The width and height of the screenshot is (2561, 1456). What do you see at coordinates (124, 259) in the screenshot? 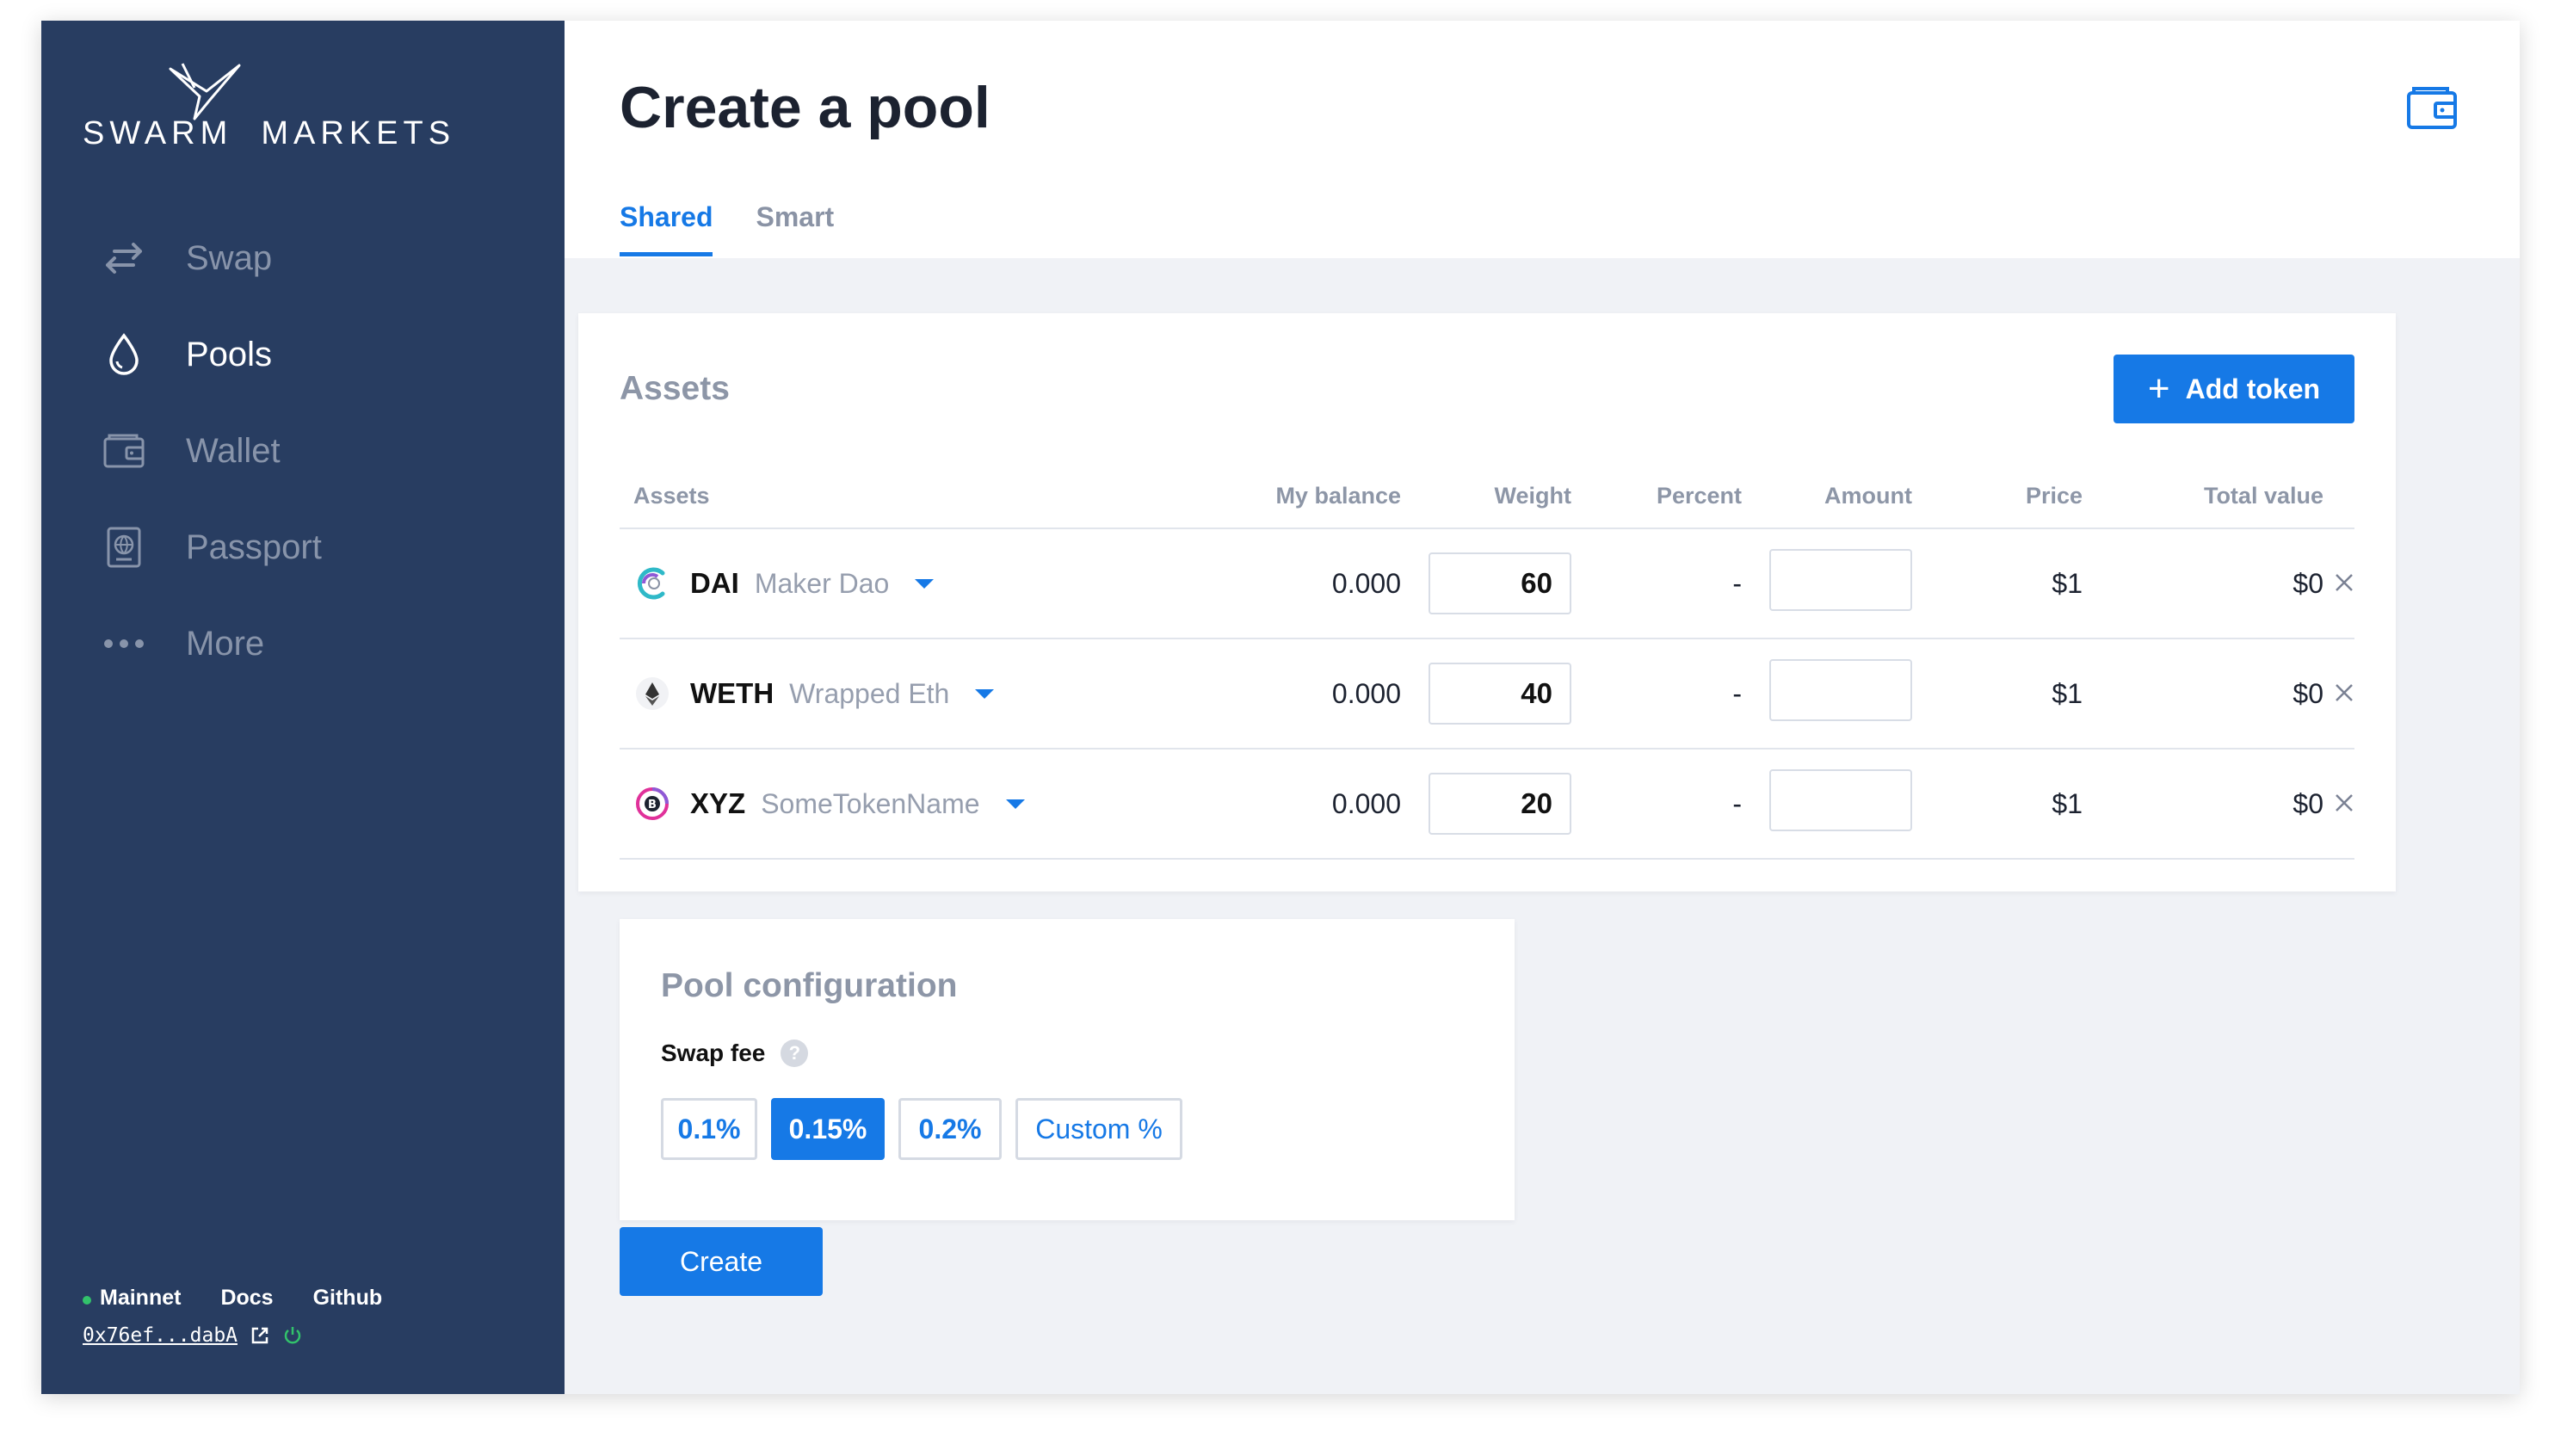
I see `swap-arrows-icon` at bounding box center [124, 259].